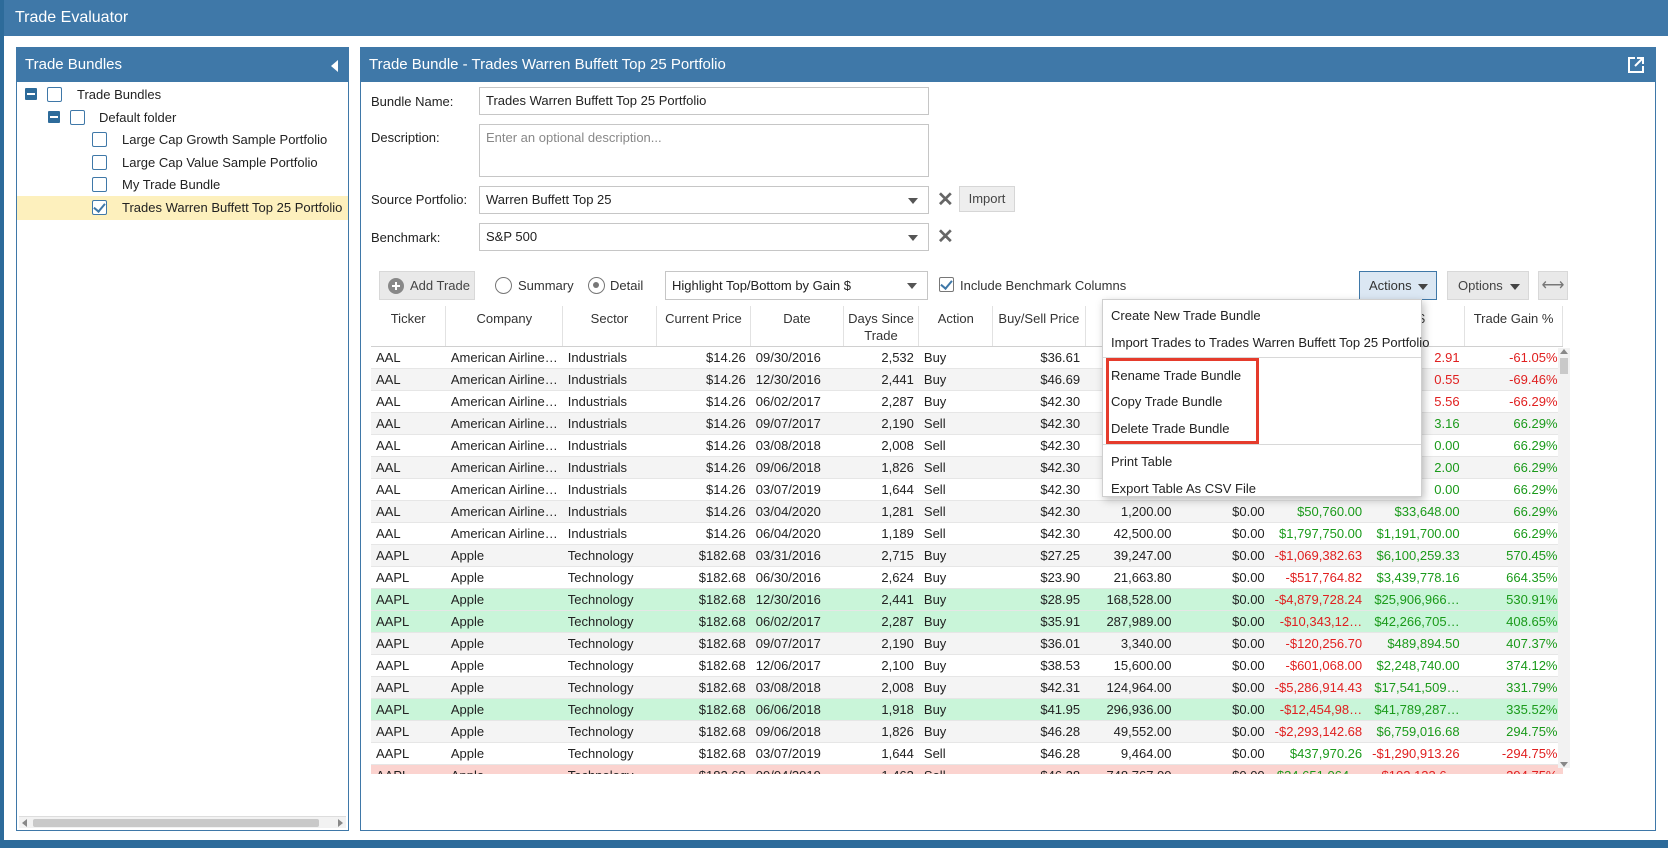 The height and width of the screenshot is (848, 1668). Describe the element at coordinates (704, 200) in the screenshot. I see `source-portfolio-select: Warren Buffett Top 25` at that location.